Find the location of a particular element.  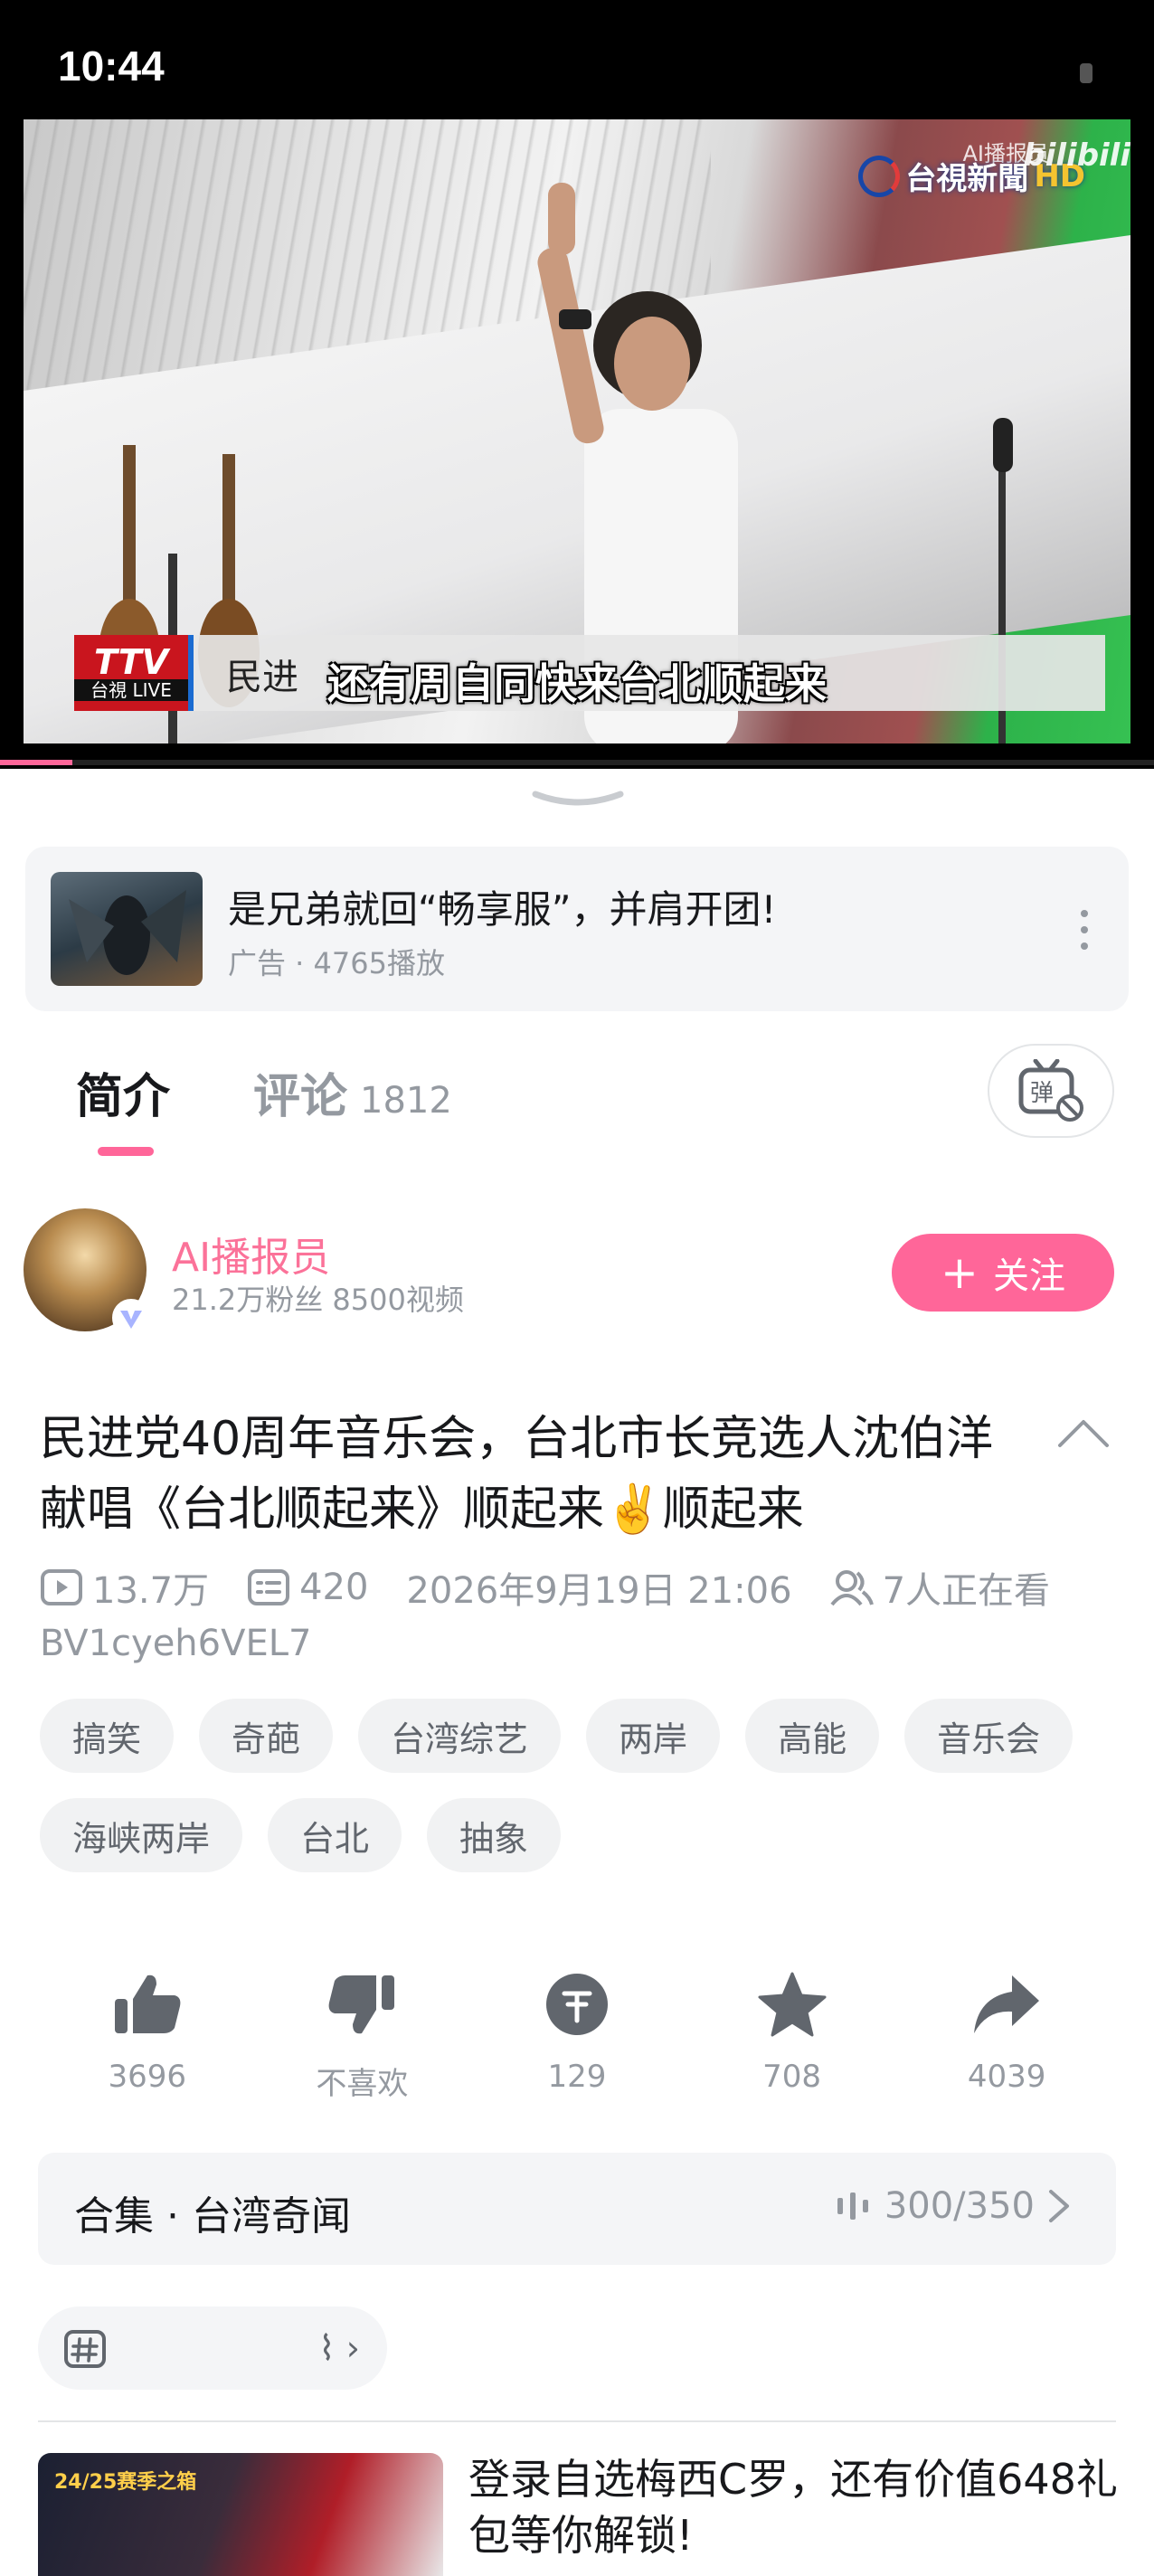

collection-progress: 300/350 is located at coordinates (953, 2206).